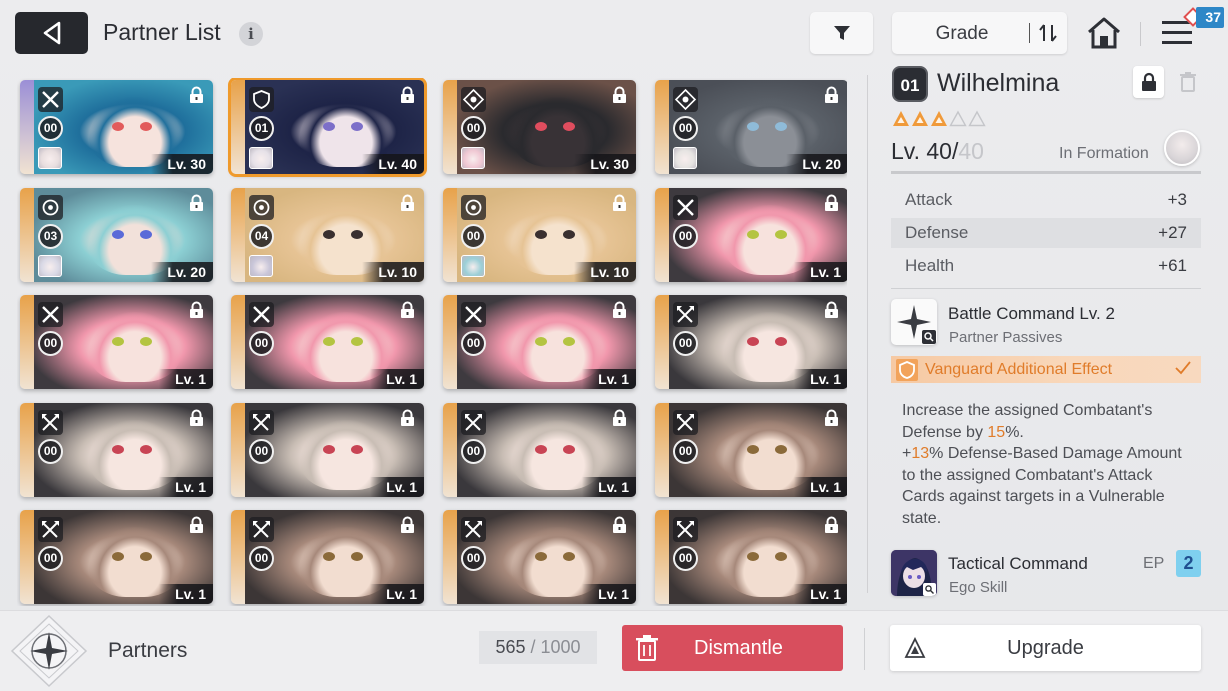  I want to click on dismantle-button: Dismantle, so click(732, 648).